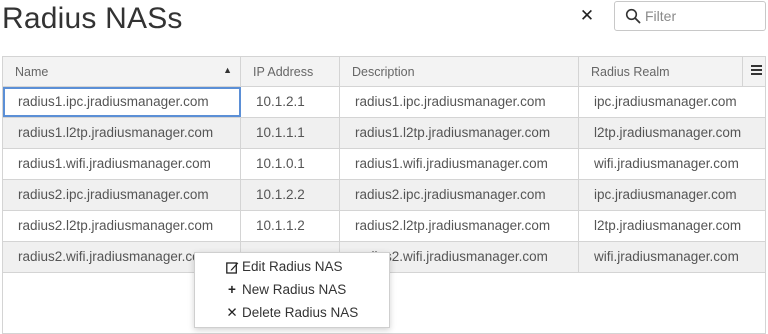 The width and height of the screenshot is (768, 334). What do you see at coordinates (122, 133) in the screenshot?
I see `cell-name: radius1.l2tp.jradiusmanager.com` at bounding box center [122, 133].